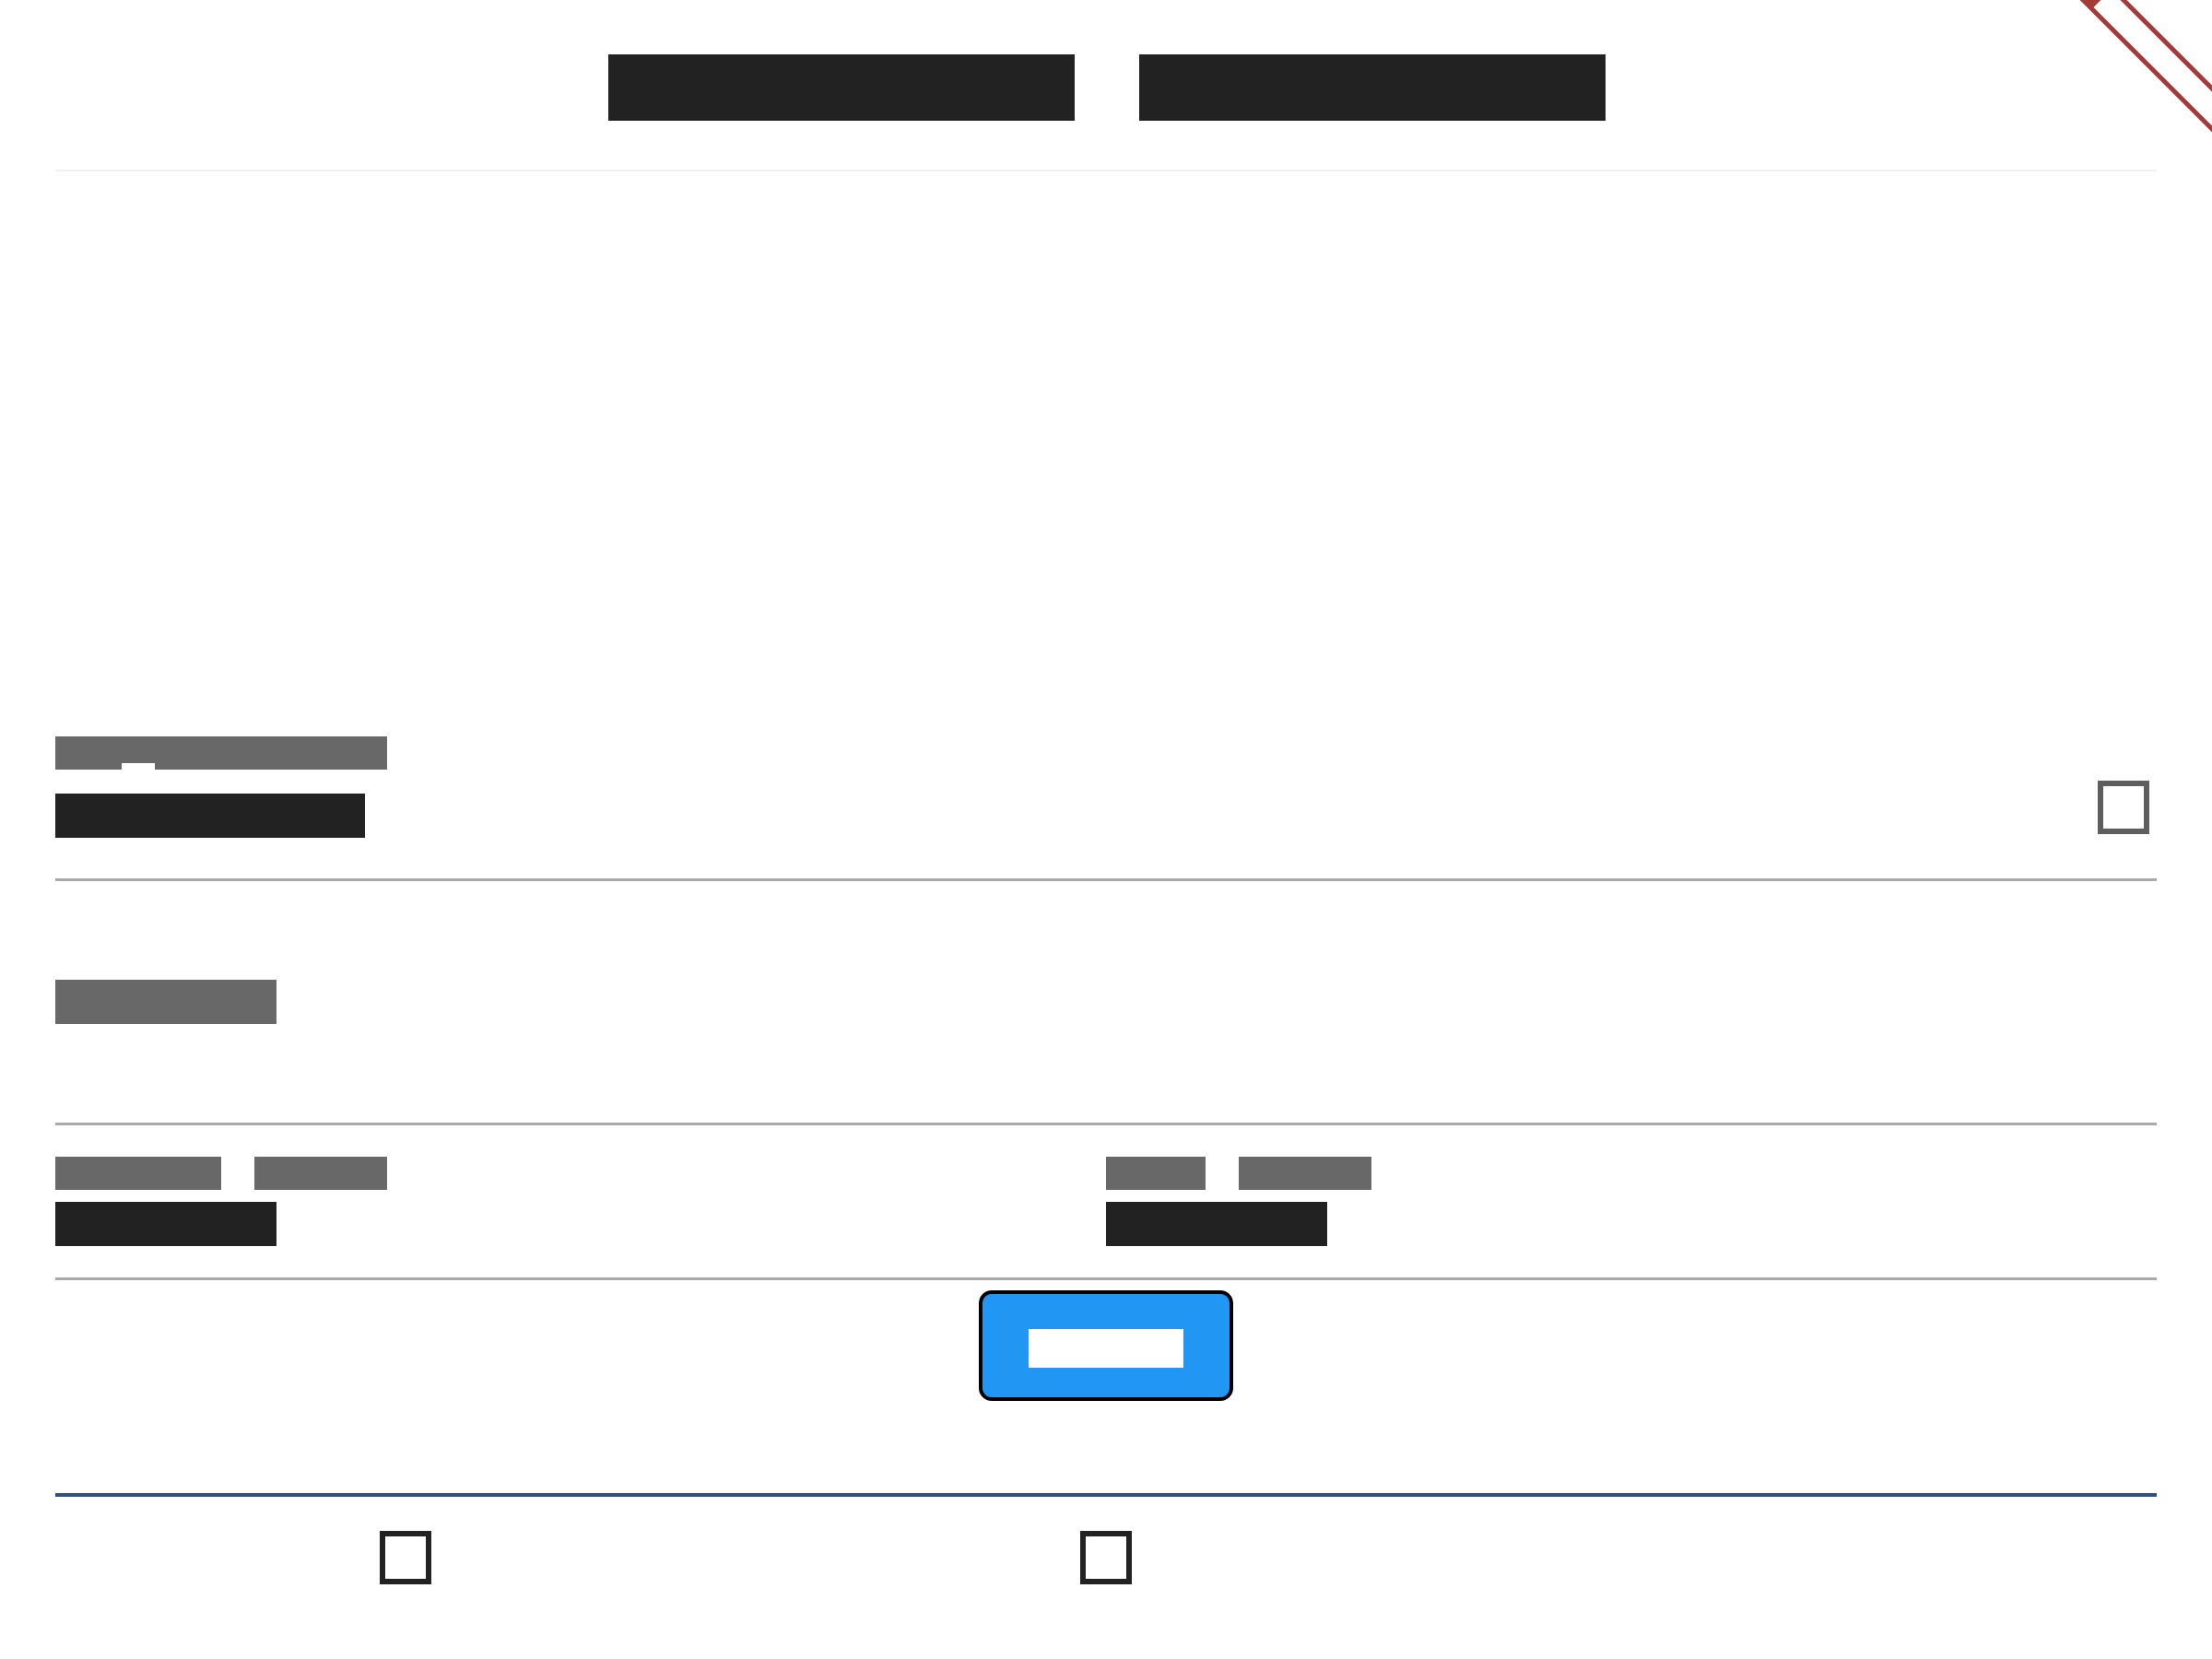  I want to click on section-two-divider, so click(1106, 1124).